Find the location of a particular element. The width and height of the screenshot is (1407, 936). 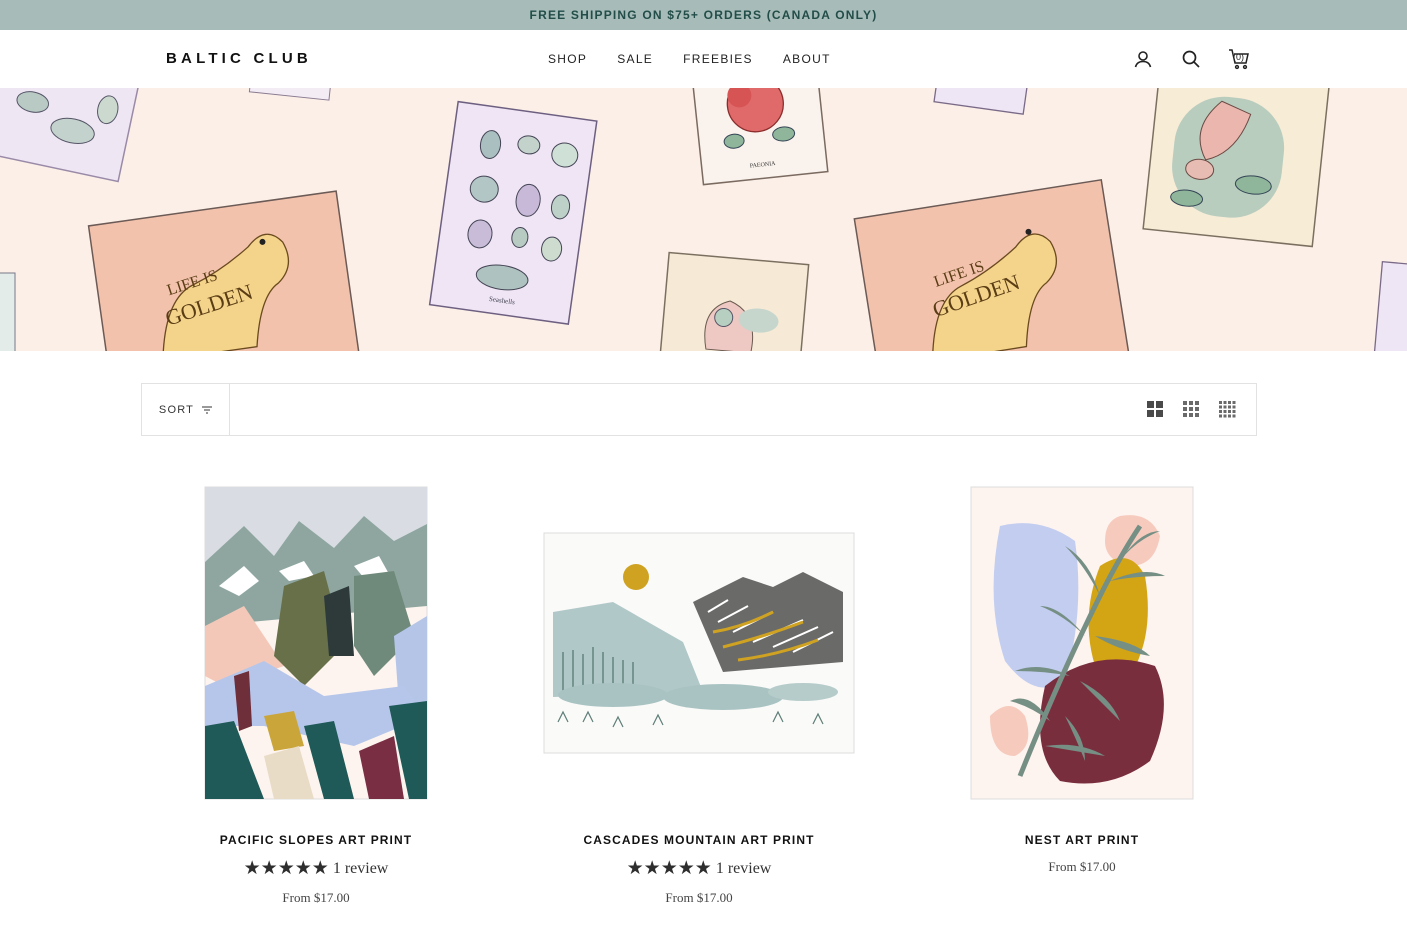

product-title: PACIFIC SLOPES ART PRINT is located at coordinates (316, 840).